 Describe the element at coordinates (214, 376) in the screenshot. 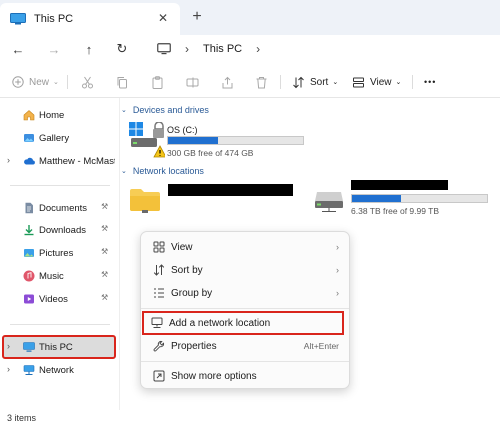

I see `menu-item-label: Show more options` at that location.